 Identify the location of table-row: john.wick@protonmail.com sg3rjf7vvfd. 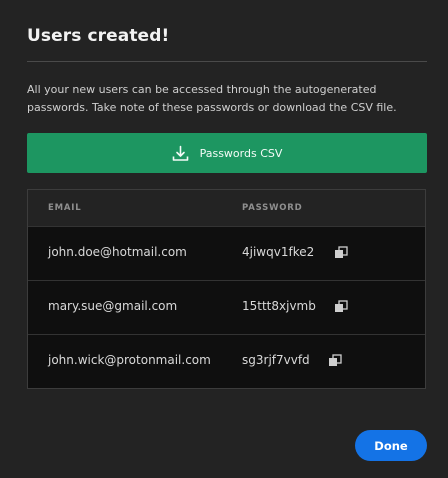
(226, 361).